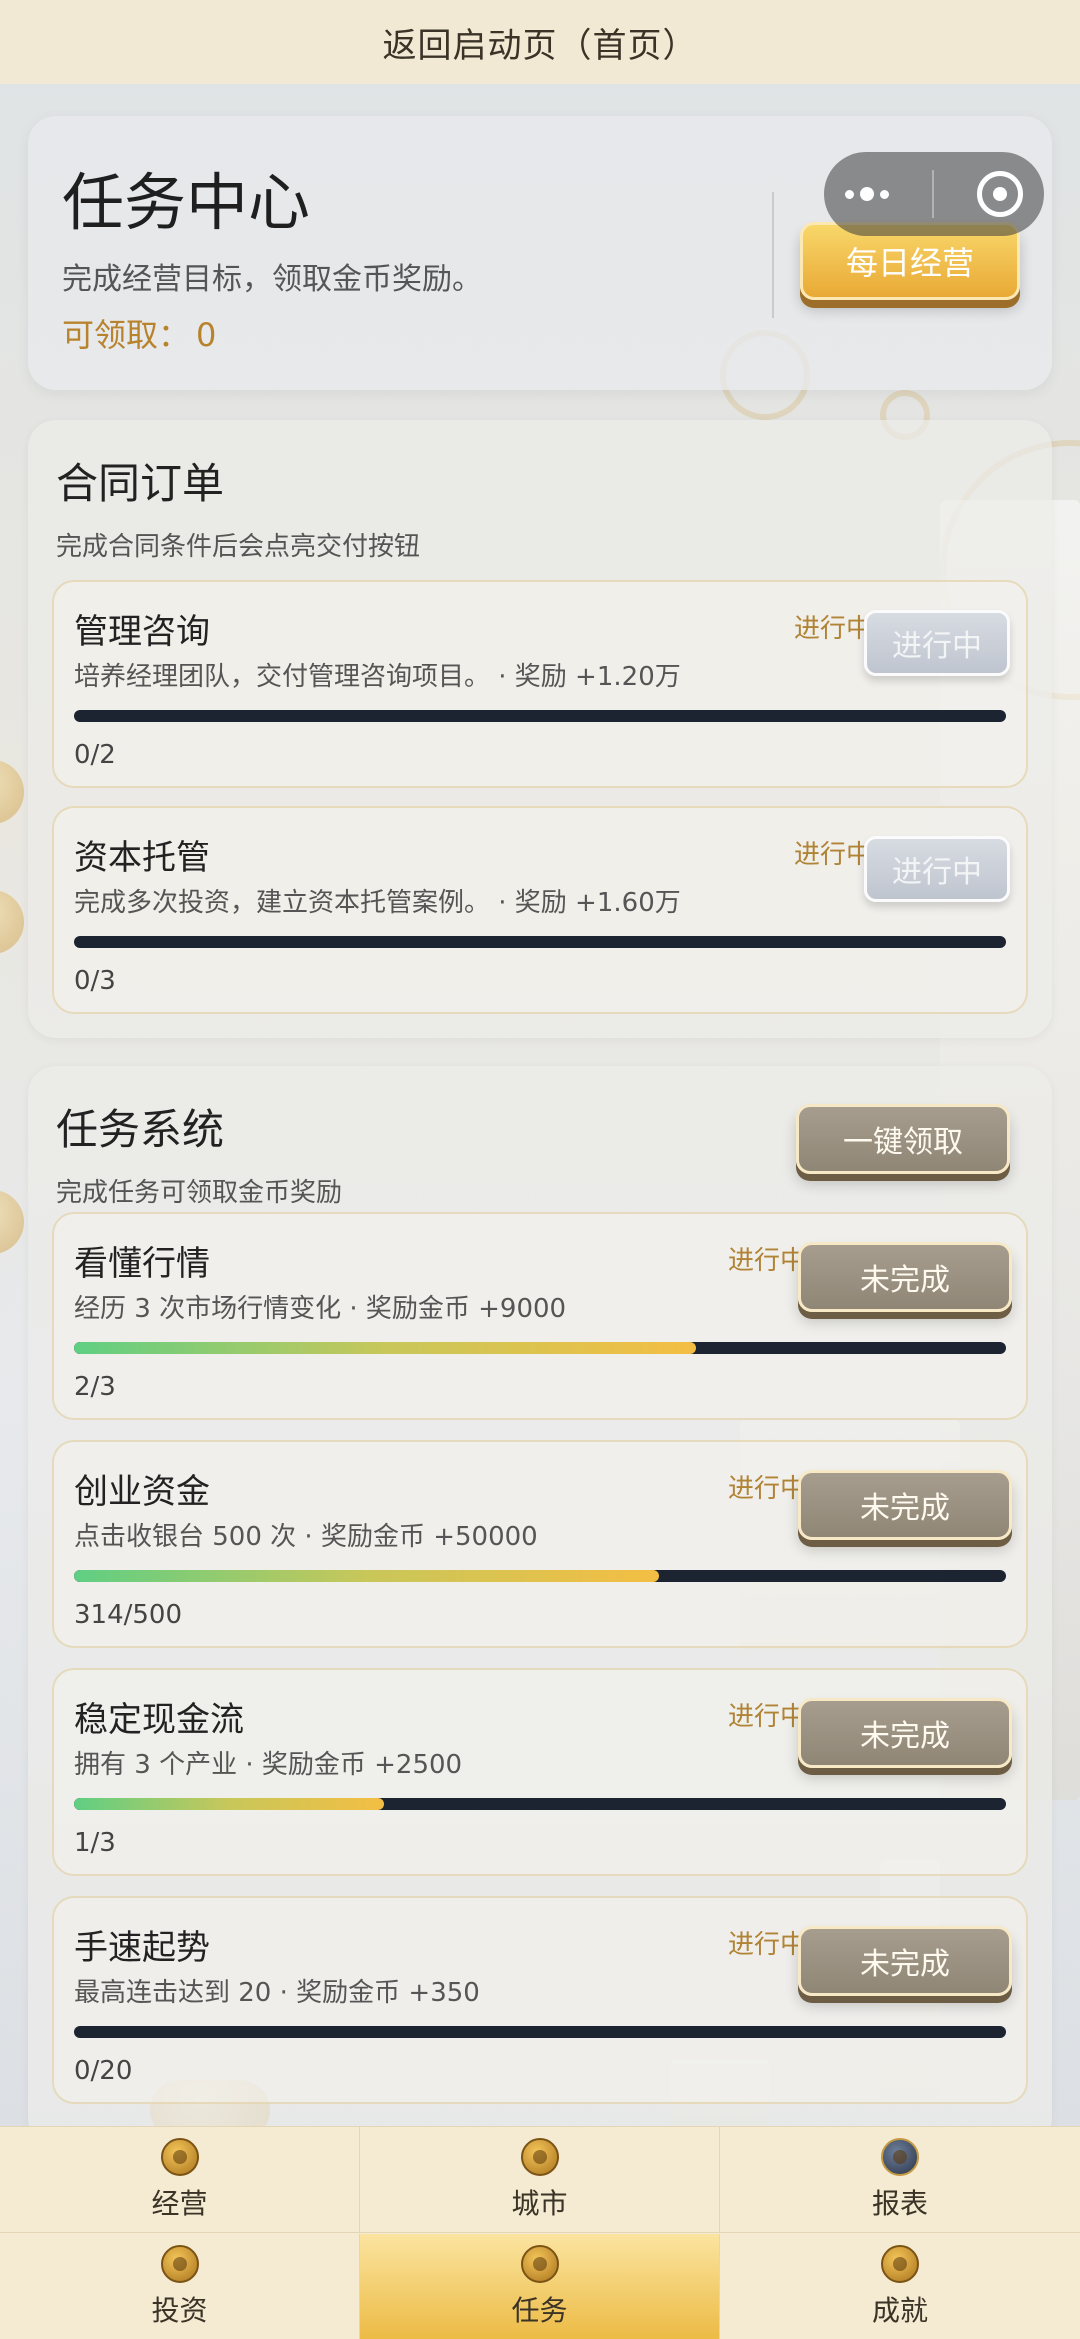 The image size is (1080, 2339). I want to click on contract-desc: 培养经理团队，交付管理咨询项目。 · 奖励 +1.20万, so click(377, 677).